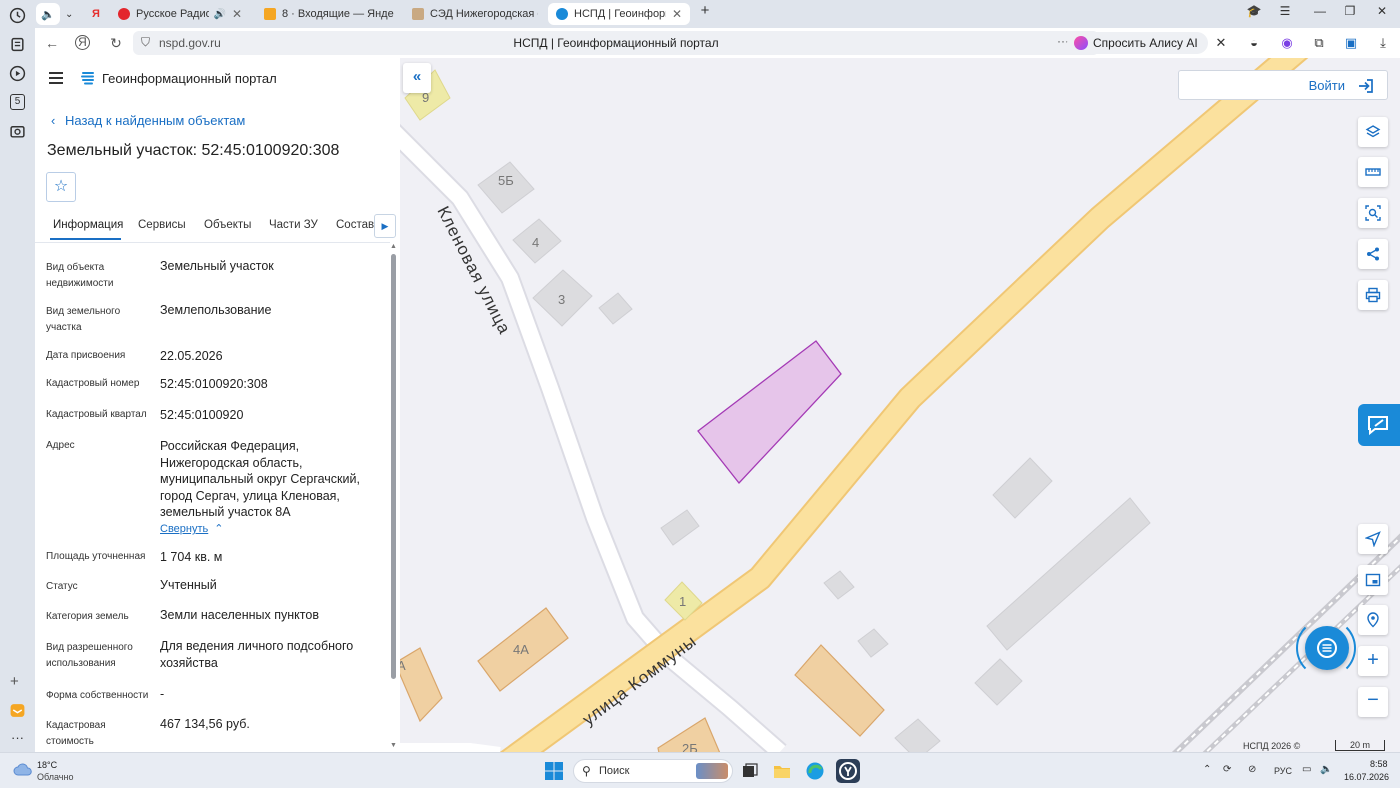 The height and width of the screenshot is (788, 1400). Describe the element at coordinates (1382, 11) in the screenshot. I see `close-window-button: ✕` at that location.